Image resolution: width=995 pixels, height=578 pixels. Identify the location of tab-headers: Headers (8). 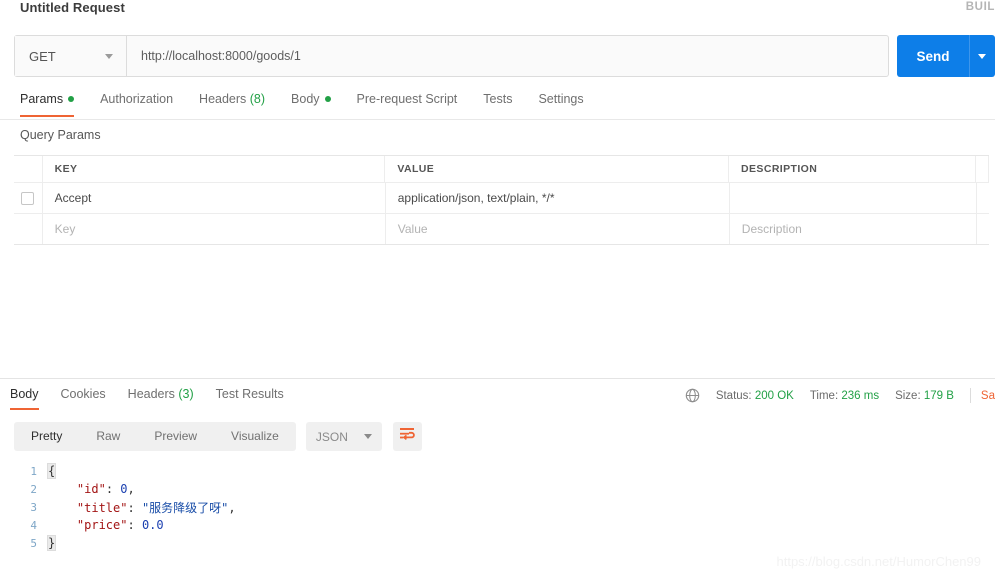
(232, 102).